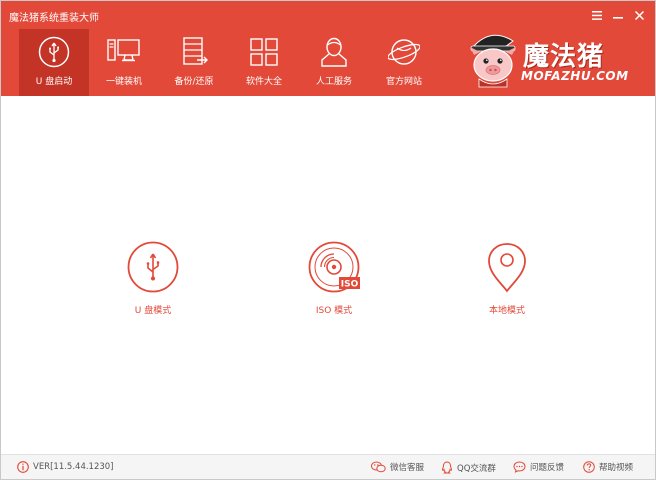  I want to click on wechat-icon, so click(378, 467).